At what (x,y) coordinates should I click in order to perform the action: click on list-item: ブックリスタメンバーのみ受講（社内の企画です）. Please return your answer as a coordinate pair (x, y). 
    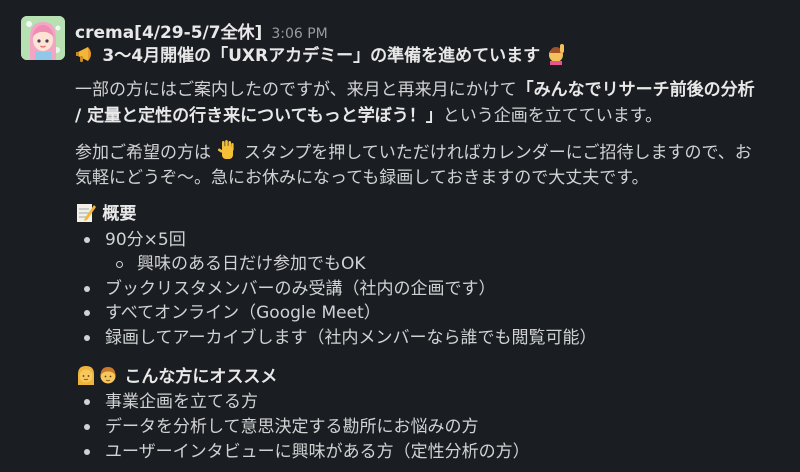
    Looking at the image, I should click on (300, 289).